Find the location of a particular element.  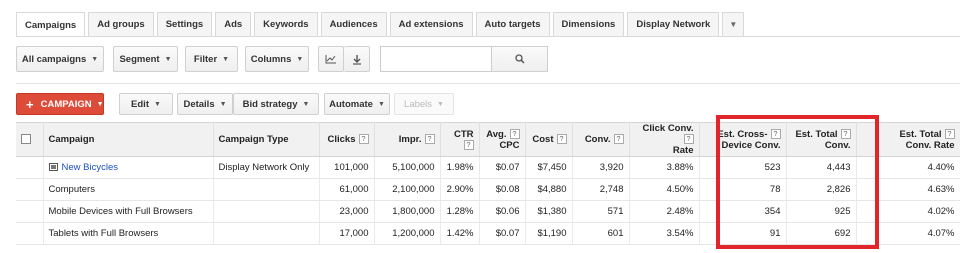

conv-cell: 2,748 is located at coordinates (601, 189).